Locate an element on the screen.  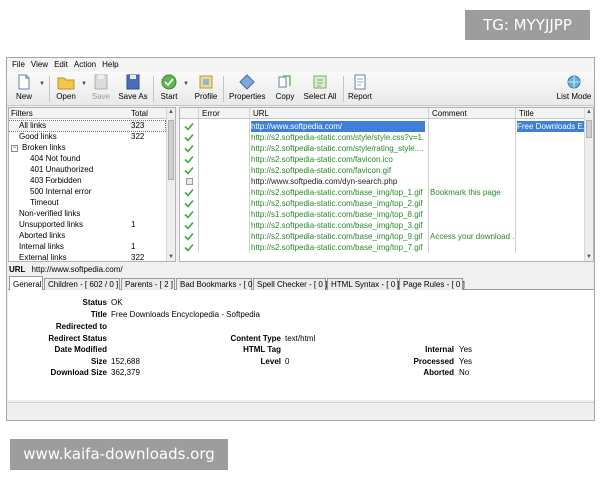
copy-button: Copy is located at coordinates (285, 89).